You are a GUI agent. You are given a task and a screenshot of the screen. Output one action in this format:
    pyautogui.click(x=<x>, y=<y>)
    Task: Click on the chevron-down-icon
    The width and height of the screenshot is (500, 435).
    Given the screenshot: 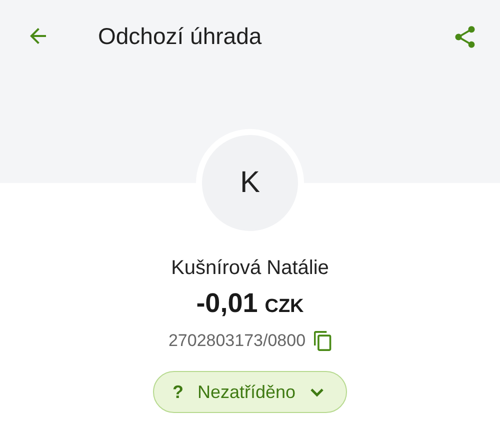 What is the action you would take?
    pyautogui.click(x=317, y=392)
    